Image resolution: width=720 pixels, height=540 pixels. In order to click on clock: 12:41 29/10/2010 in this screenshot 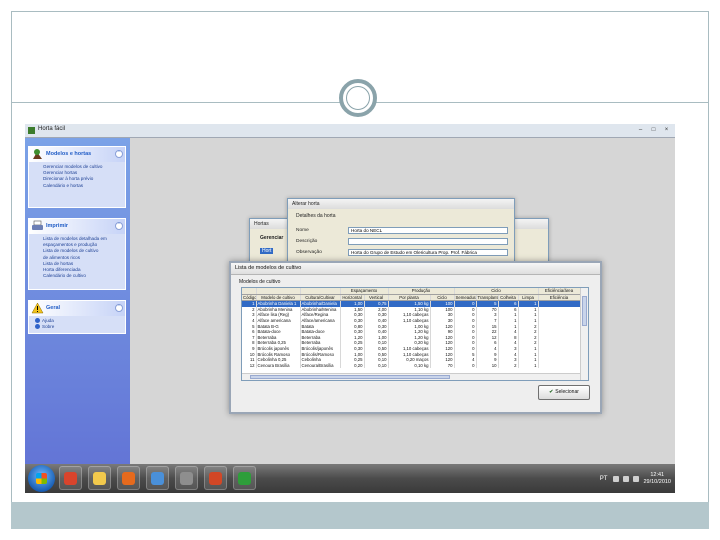, I will do `click(657, 479)`.